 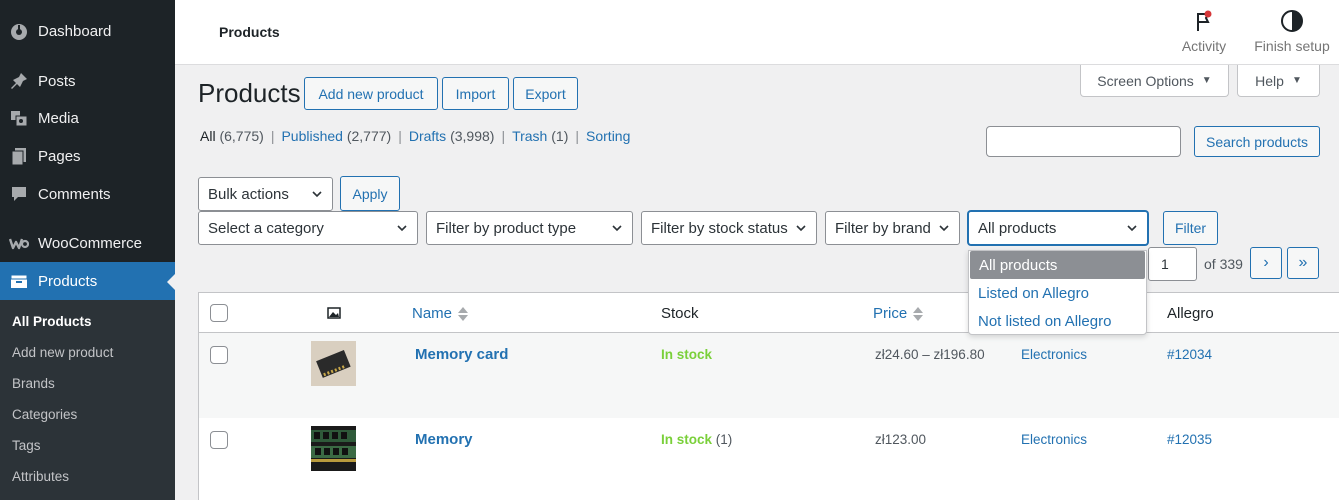 I want to click on products-icon, so click(x=19, y=281).